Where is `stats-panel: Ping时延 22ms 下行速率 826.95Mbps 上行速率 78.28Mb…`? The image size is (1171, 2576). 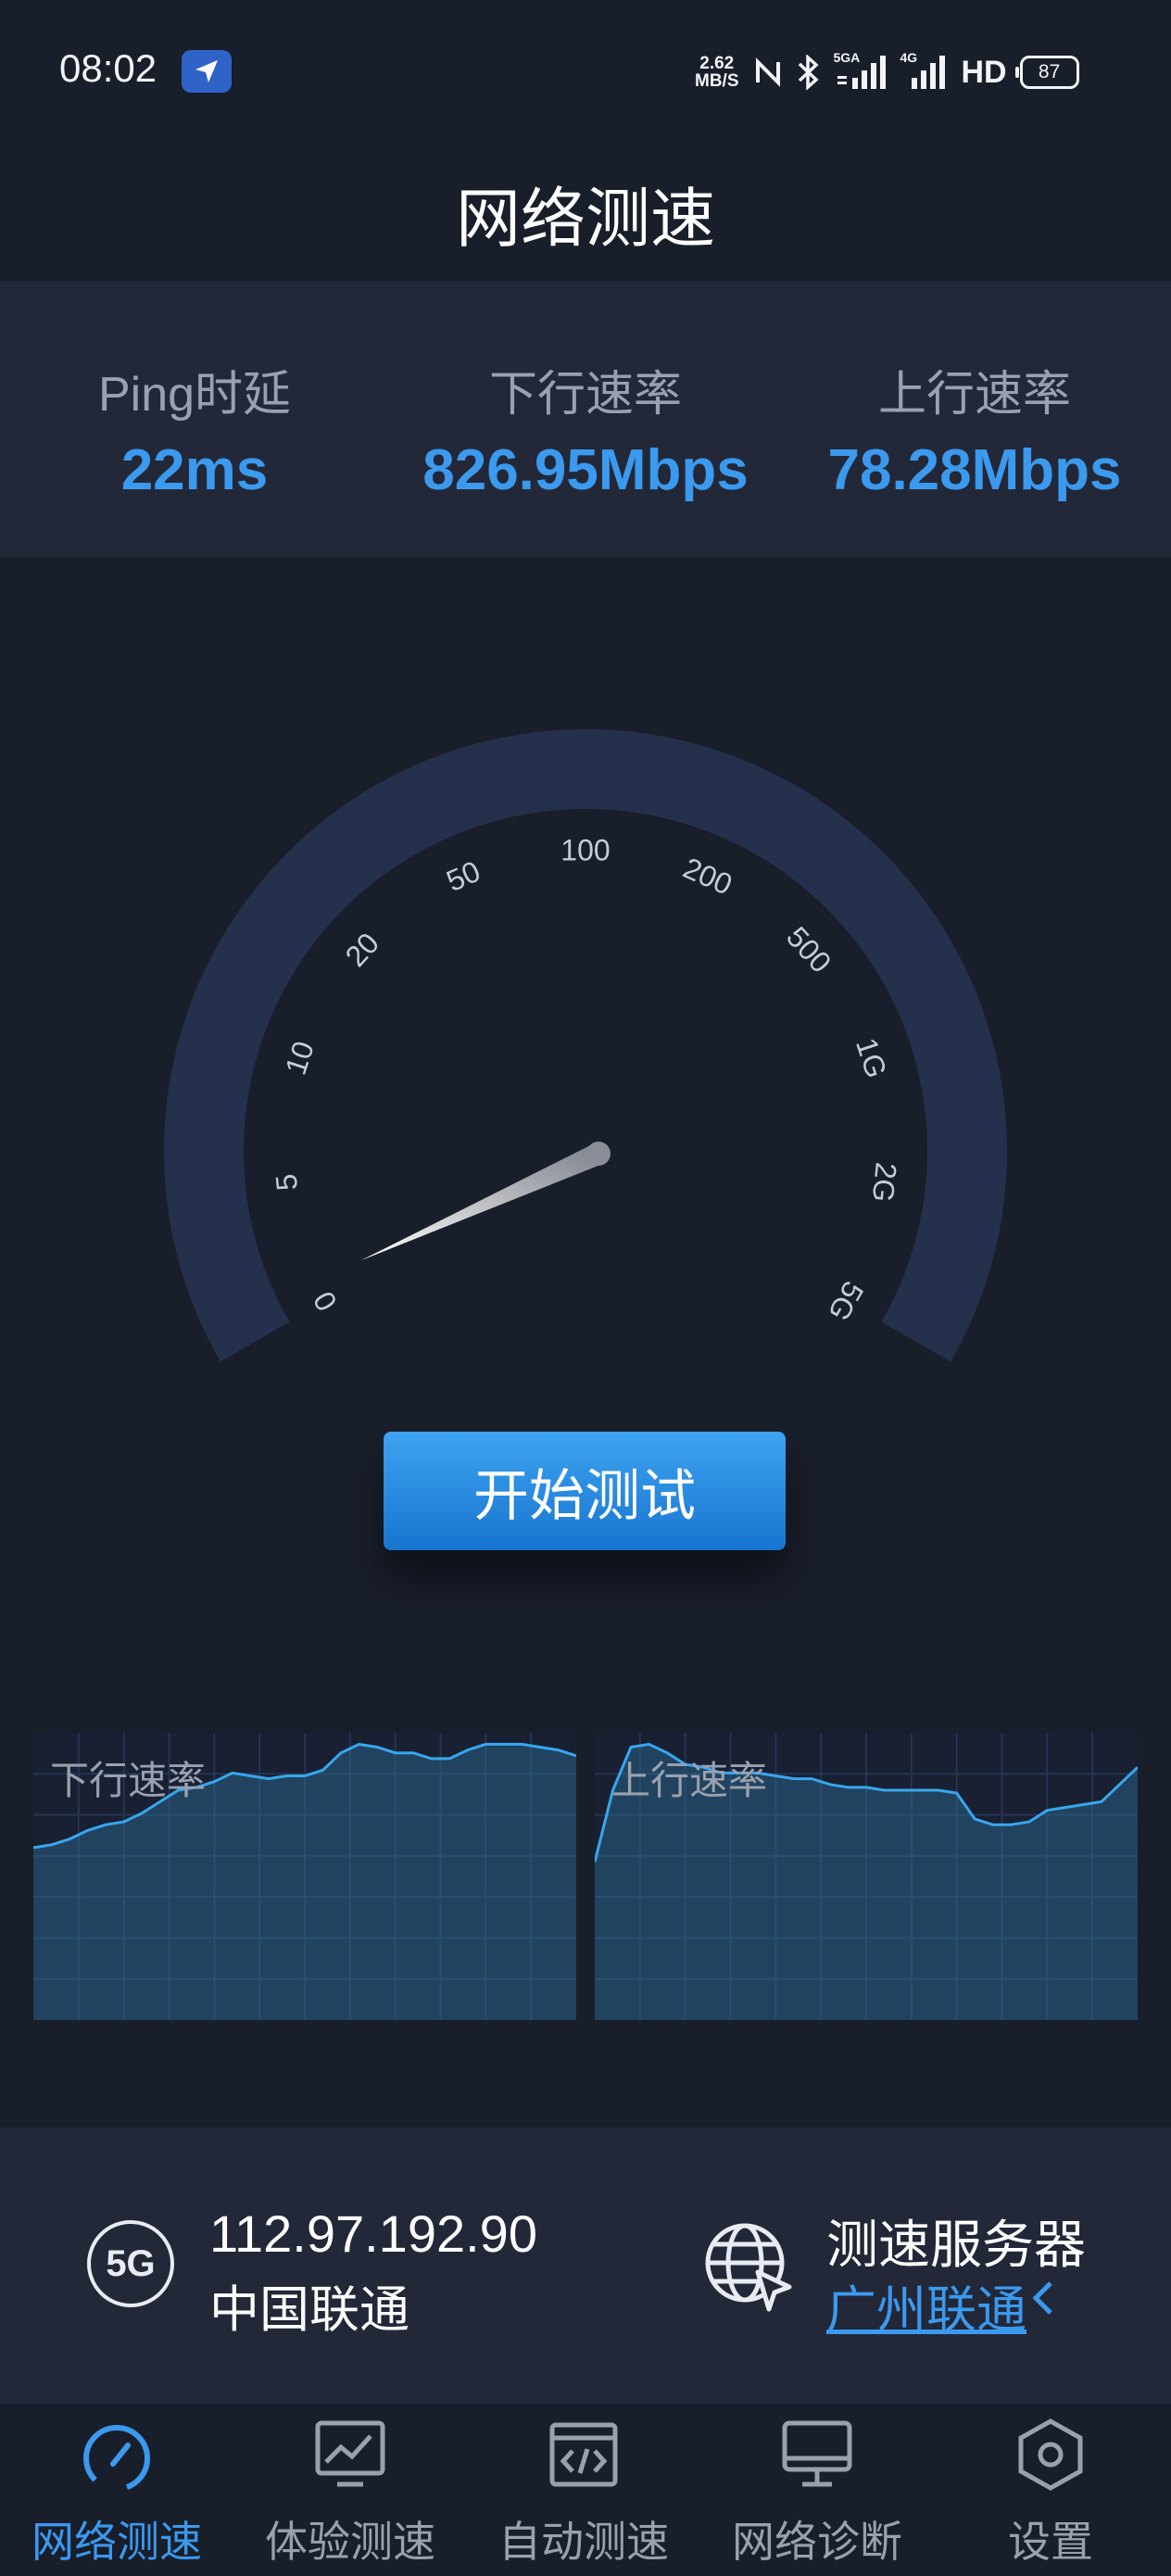 stats-panel: Ping时延 22ms 下行速率 826.95Mbps 上行速率 78.28Mb… is located at coordinates (585, 419).